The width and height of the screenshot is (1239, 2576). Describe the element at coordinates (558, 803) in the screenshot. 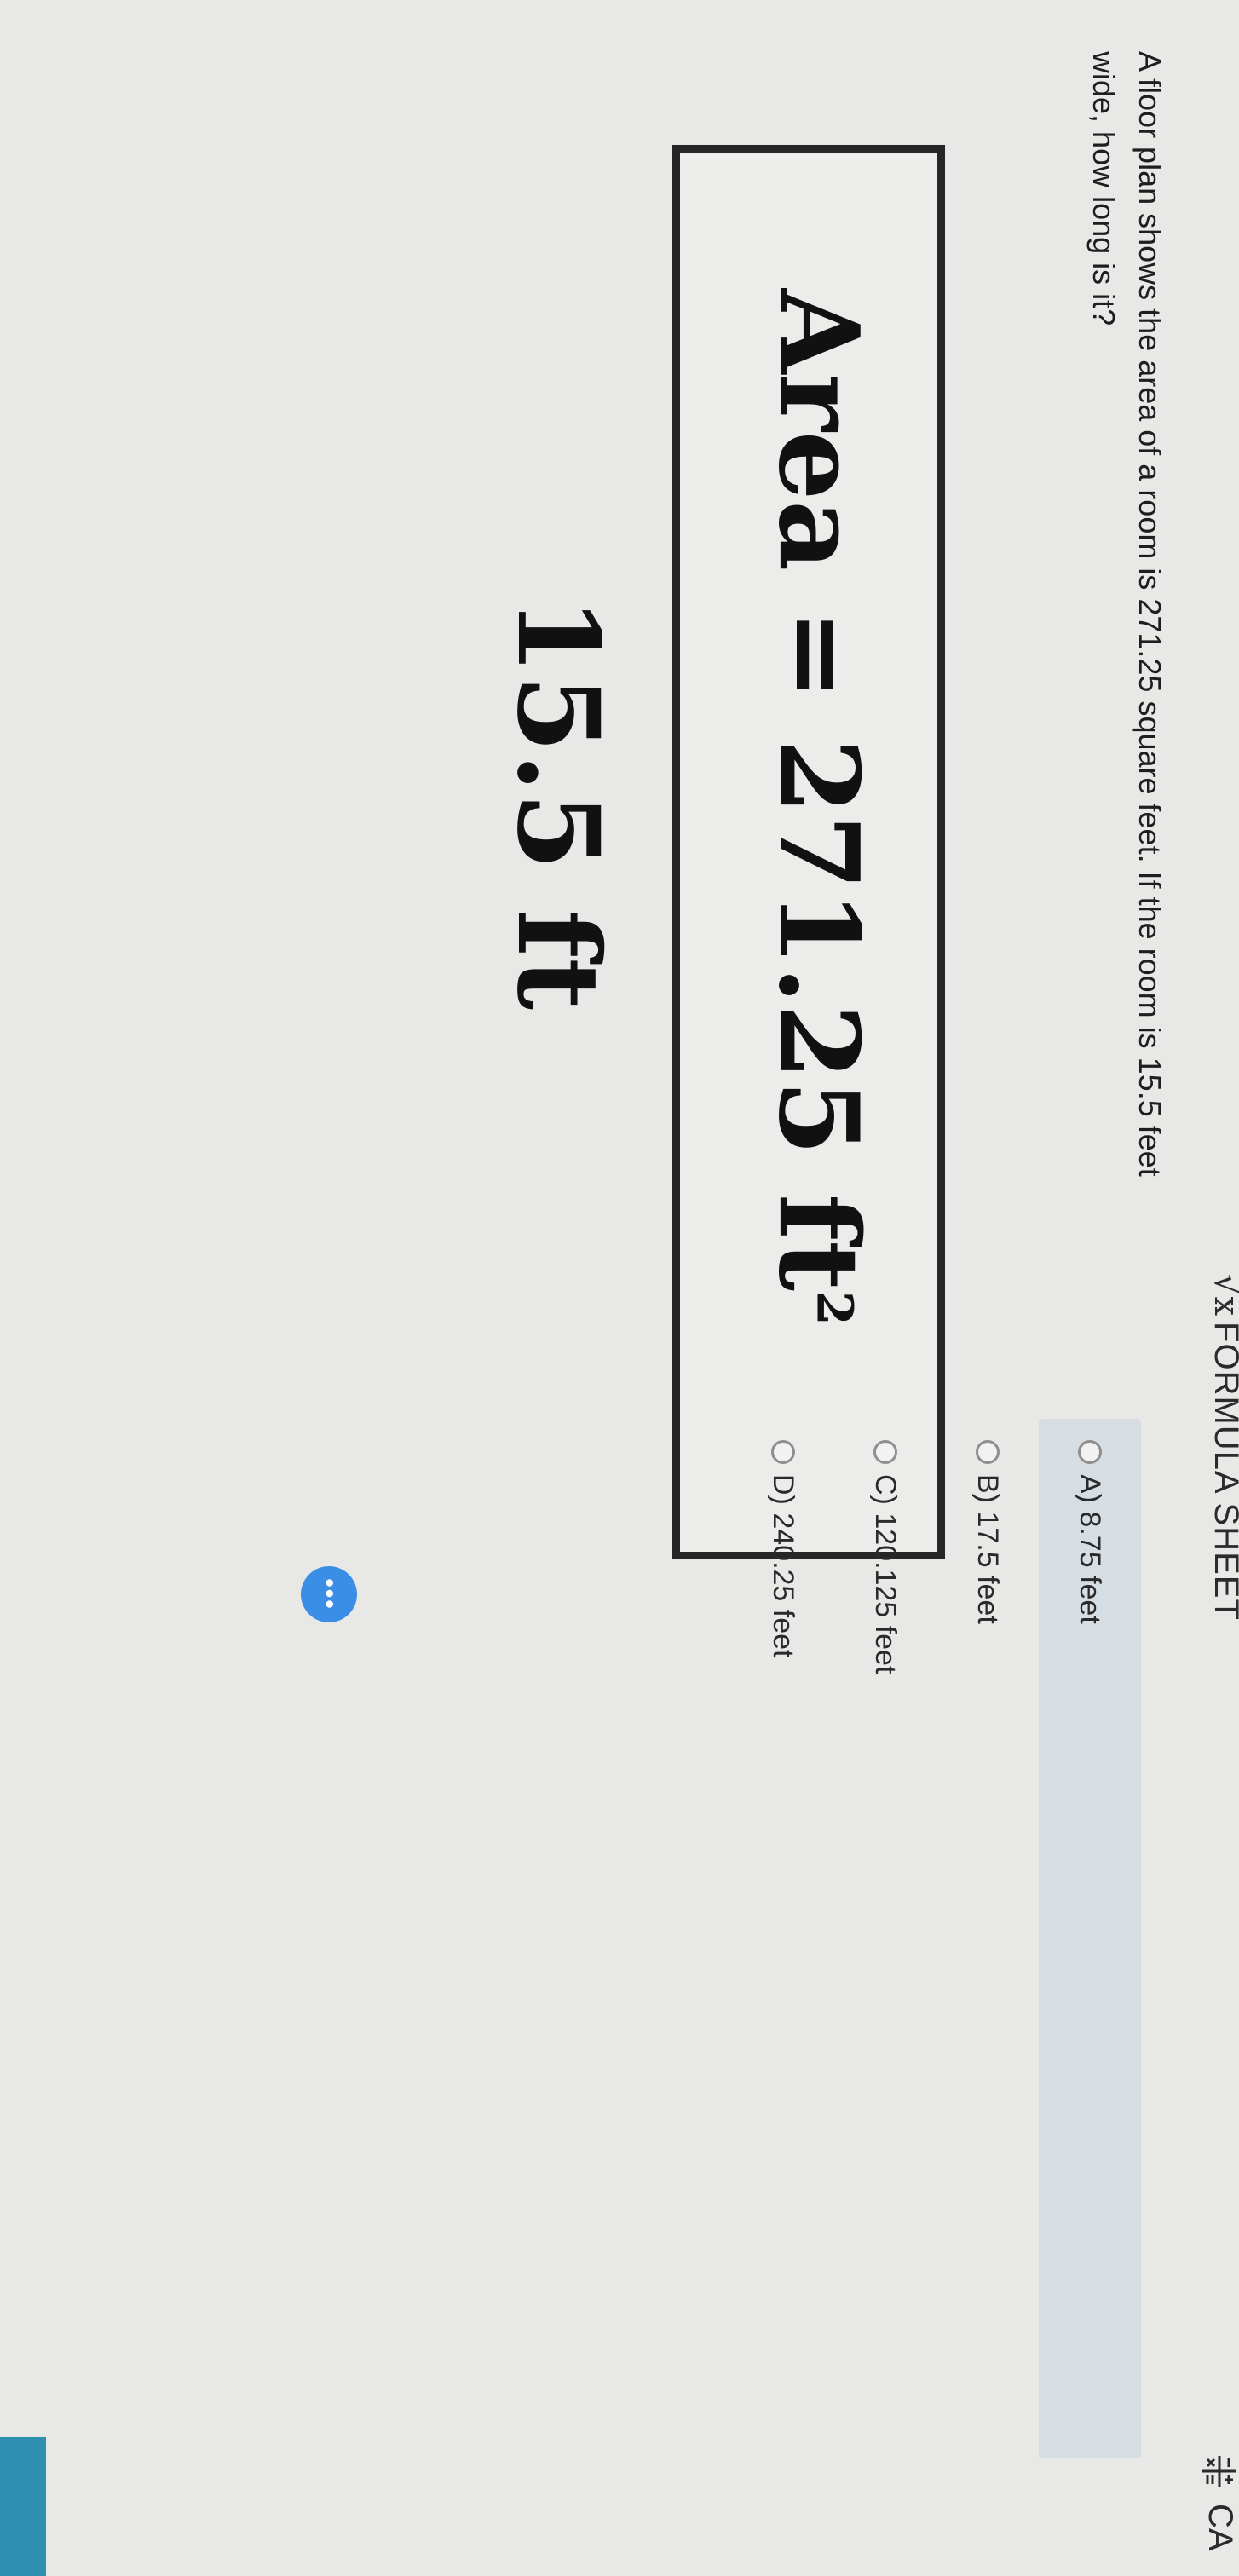

I see `width-label: 15.5 ft` at that location.